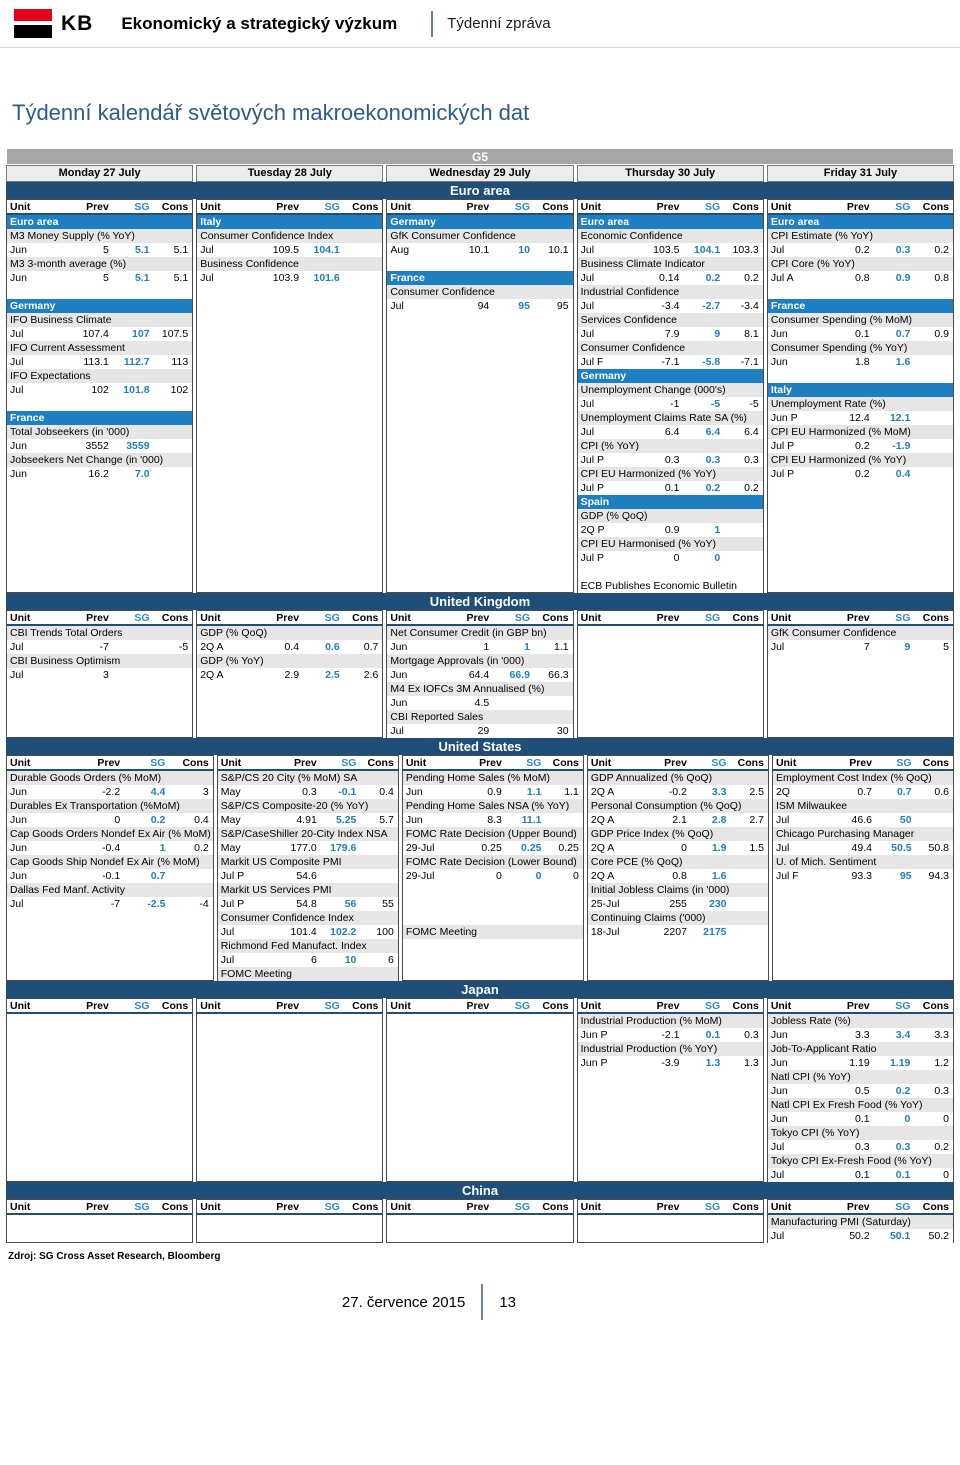 This screenshot has height=1465, width=960. Describe the element at coordinates (592, 530) in the screenshot. I see `cell-unit: 2Q P` at that location.